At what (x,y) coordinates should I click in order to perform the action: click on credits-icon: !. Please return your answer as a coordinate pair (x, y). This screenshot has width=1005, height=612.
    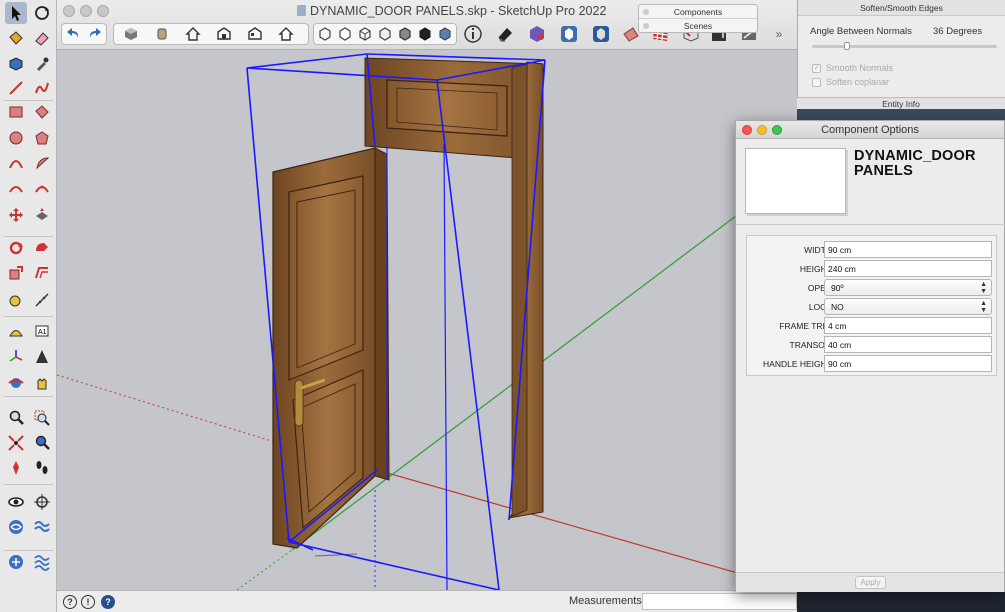
    Looking at the image, I should click on (88, 602).